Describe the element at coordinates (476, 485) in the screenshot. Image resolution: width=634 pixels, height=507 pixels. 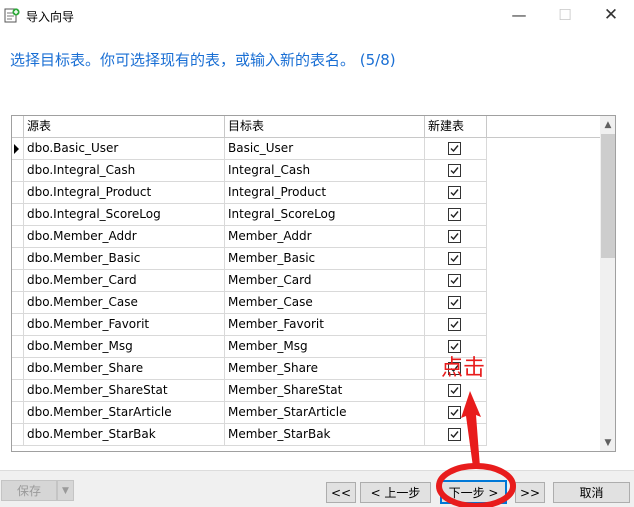
I see `annotation-highlight-ellipse` at that location.